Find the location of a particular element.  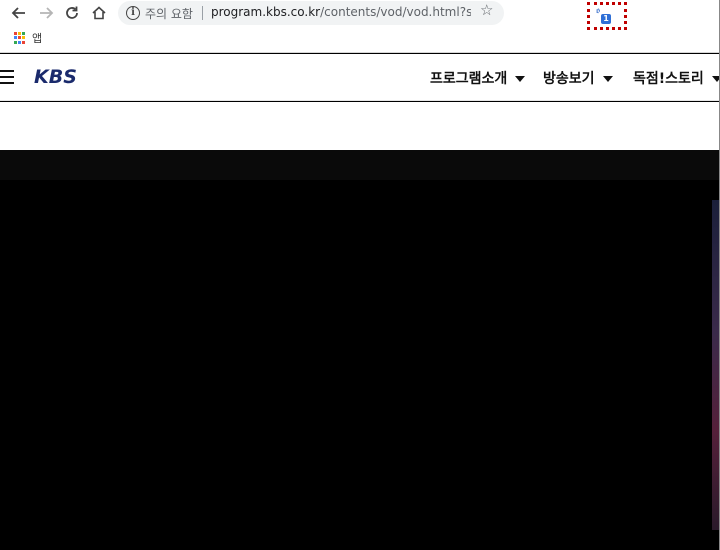

back-arrow-icon is located at coordinates (19, 13).